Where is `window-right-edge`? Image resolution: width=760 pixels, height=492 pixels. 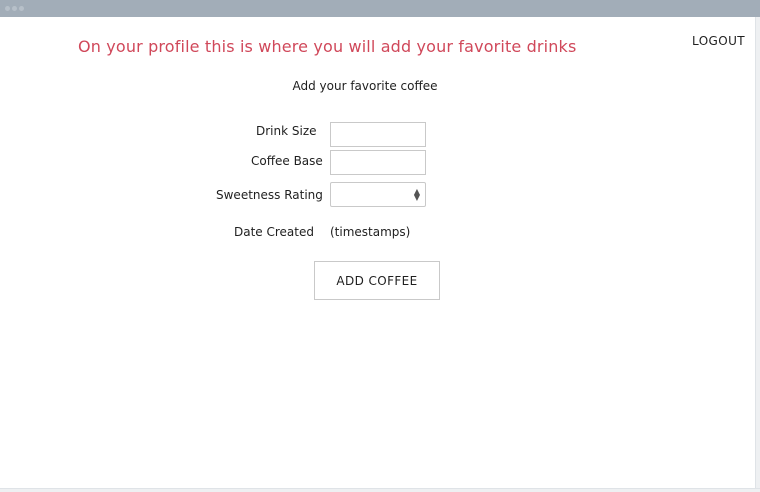 window-right-edge is located at coordinates (757, 254).